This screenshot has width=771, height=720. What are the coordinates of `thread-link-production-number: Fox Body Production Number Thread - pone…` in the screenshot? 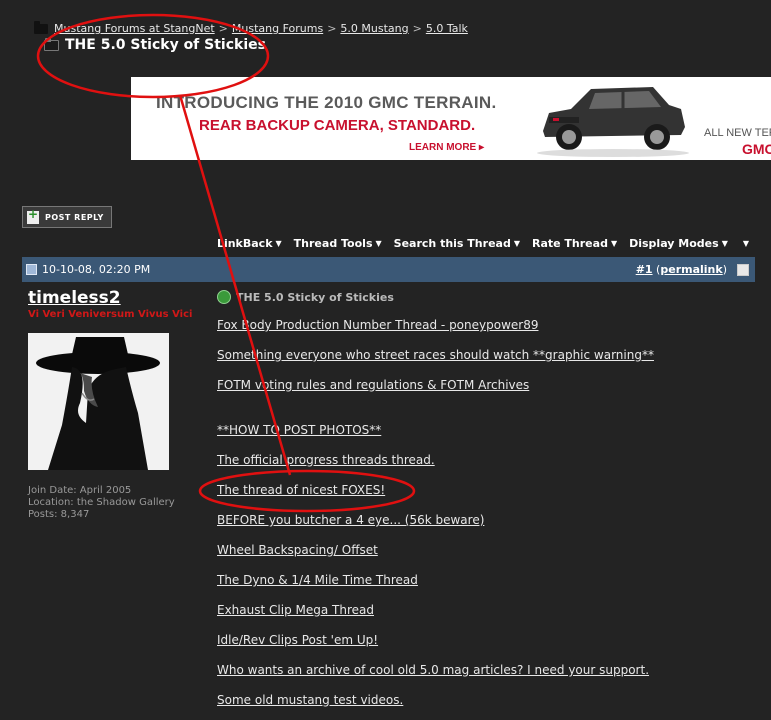 It's located at (377, 325).